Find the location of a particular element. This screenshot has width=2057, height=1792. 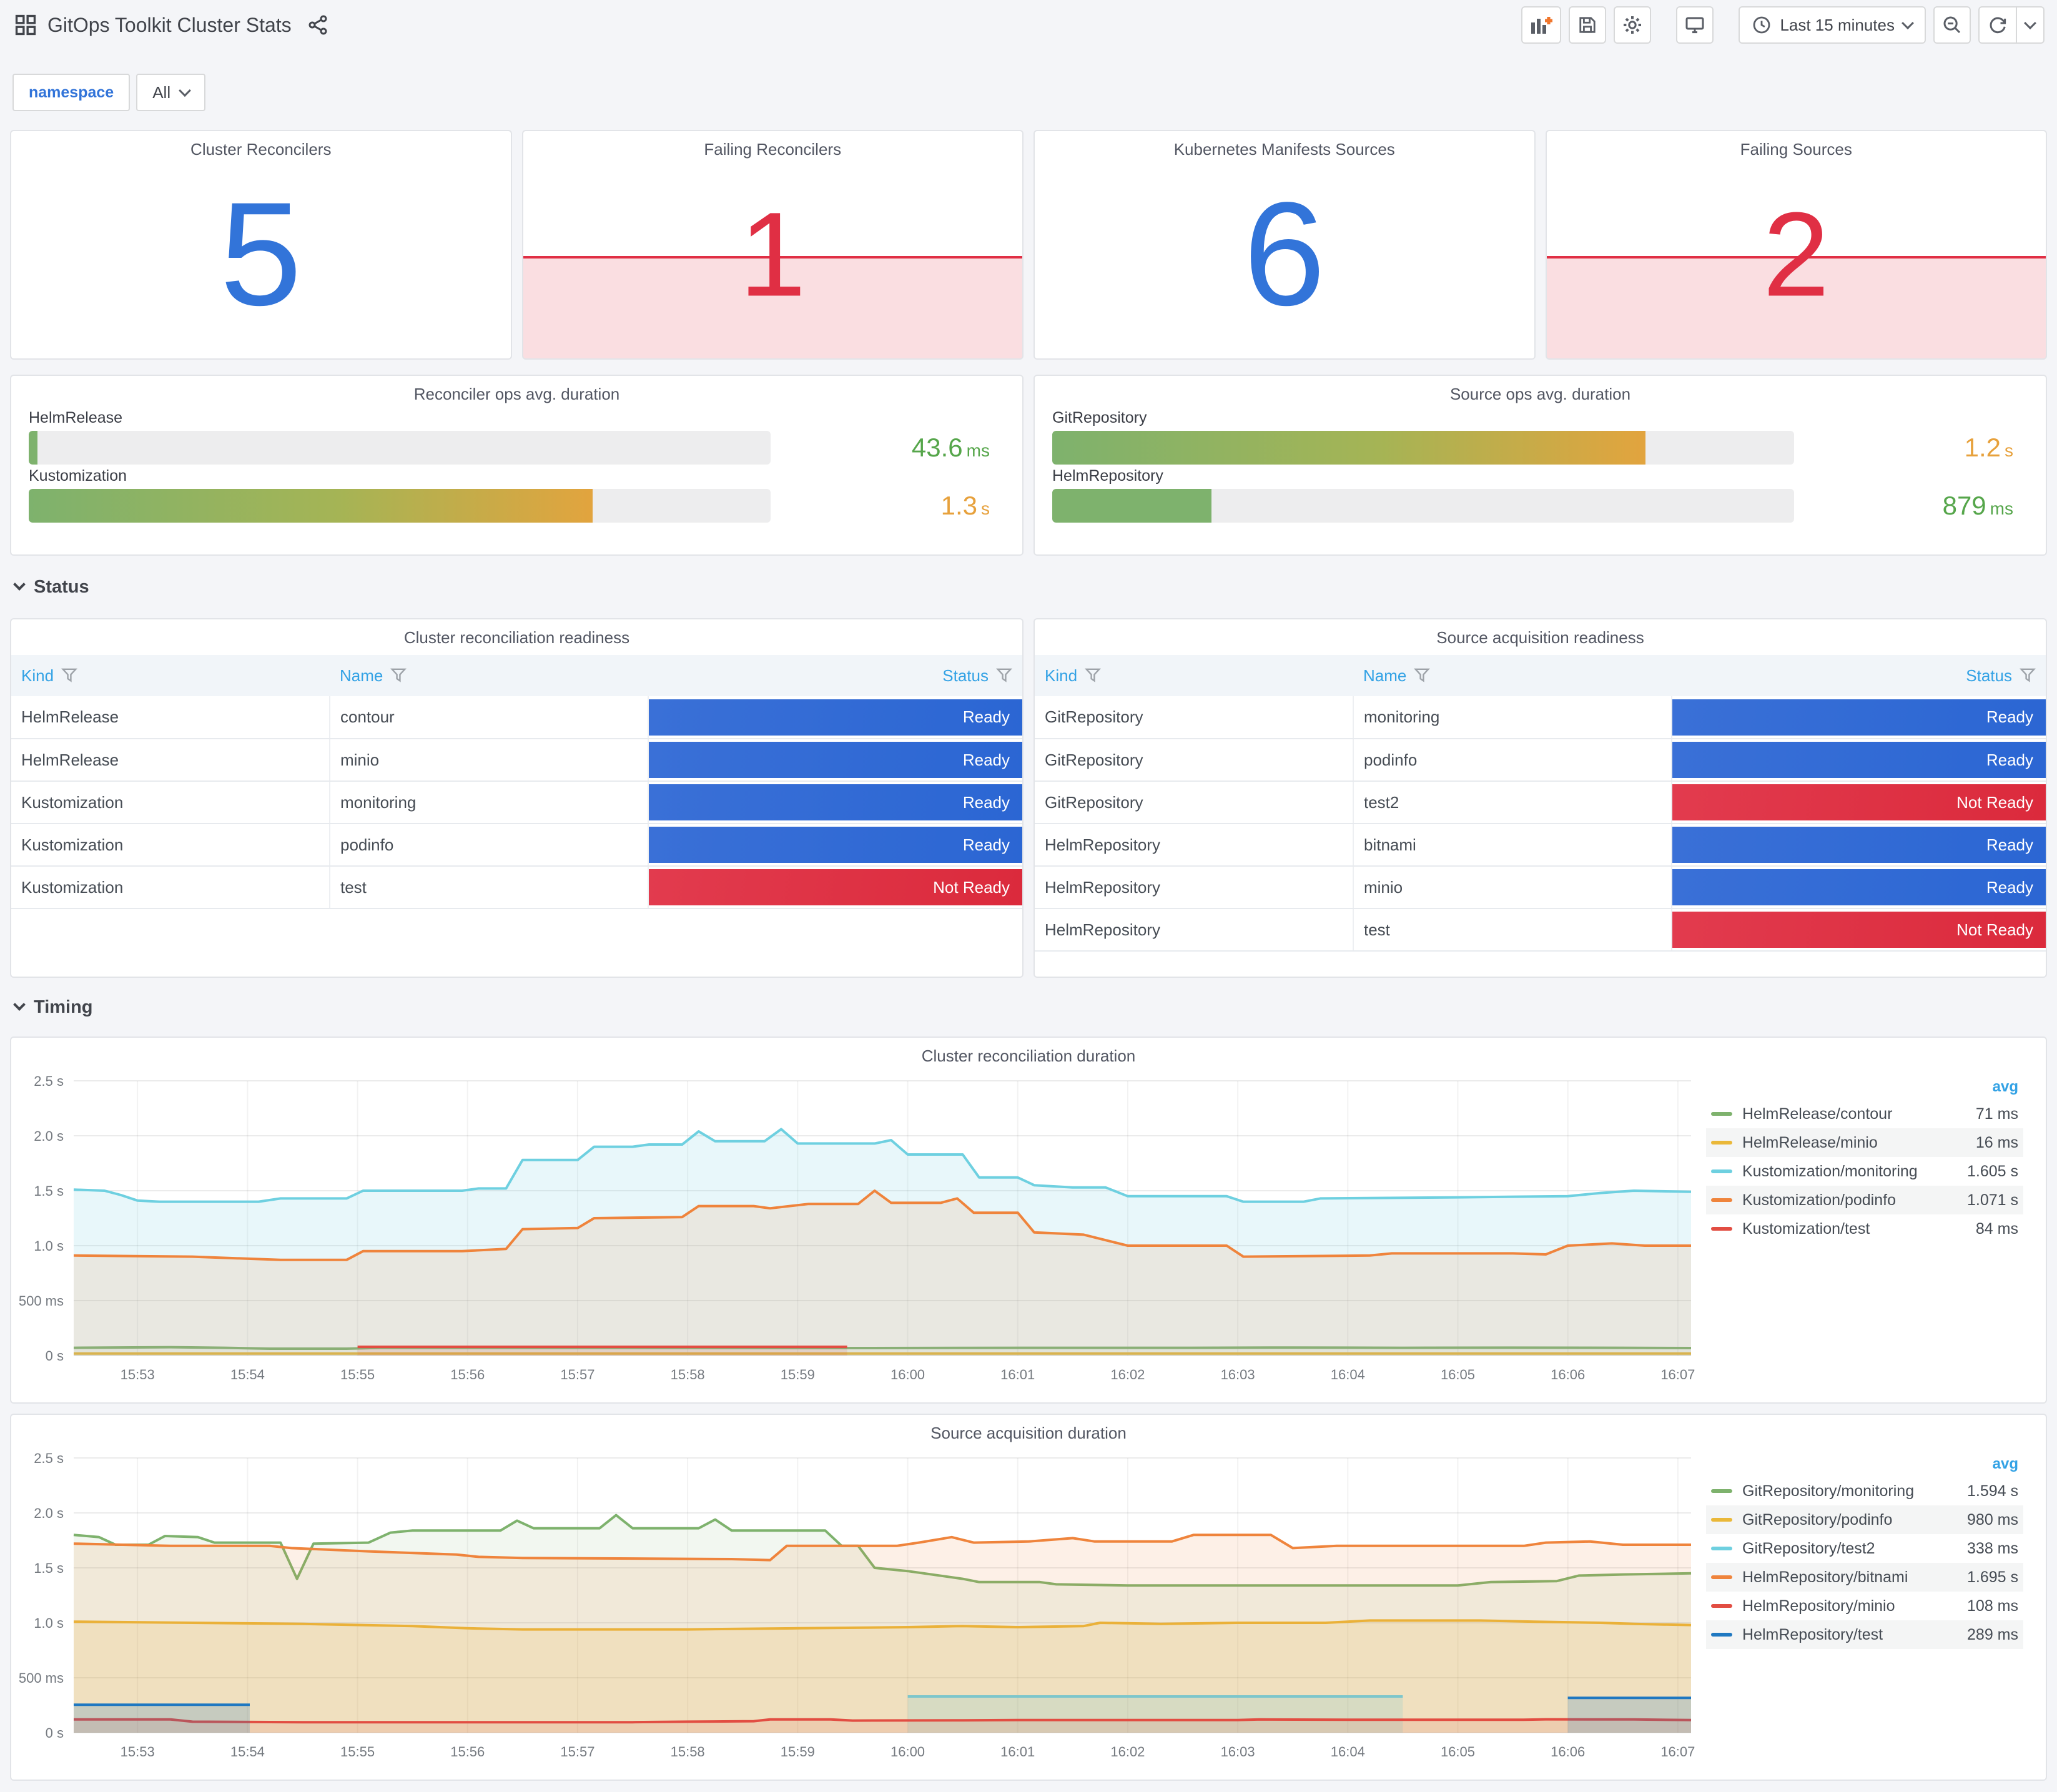

refresh-interval-dropdown is located at coordinates (2030, 24).